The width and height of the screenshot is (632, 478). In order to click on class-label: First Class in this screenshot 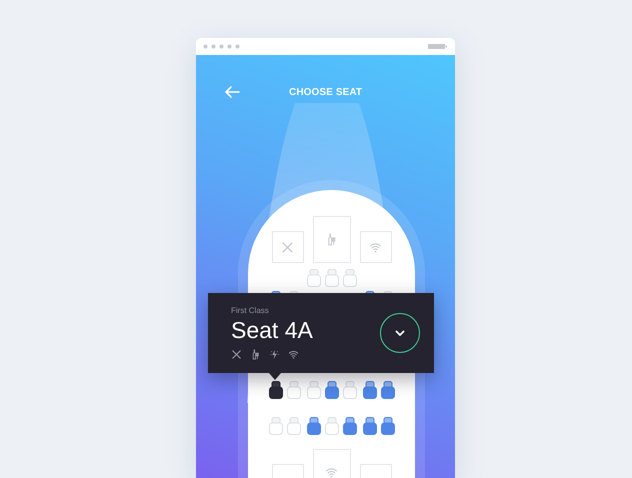, I will do `click(250, 310)`.